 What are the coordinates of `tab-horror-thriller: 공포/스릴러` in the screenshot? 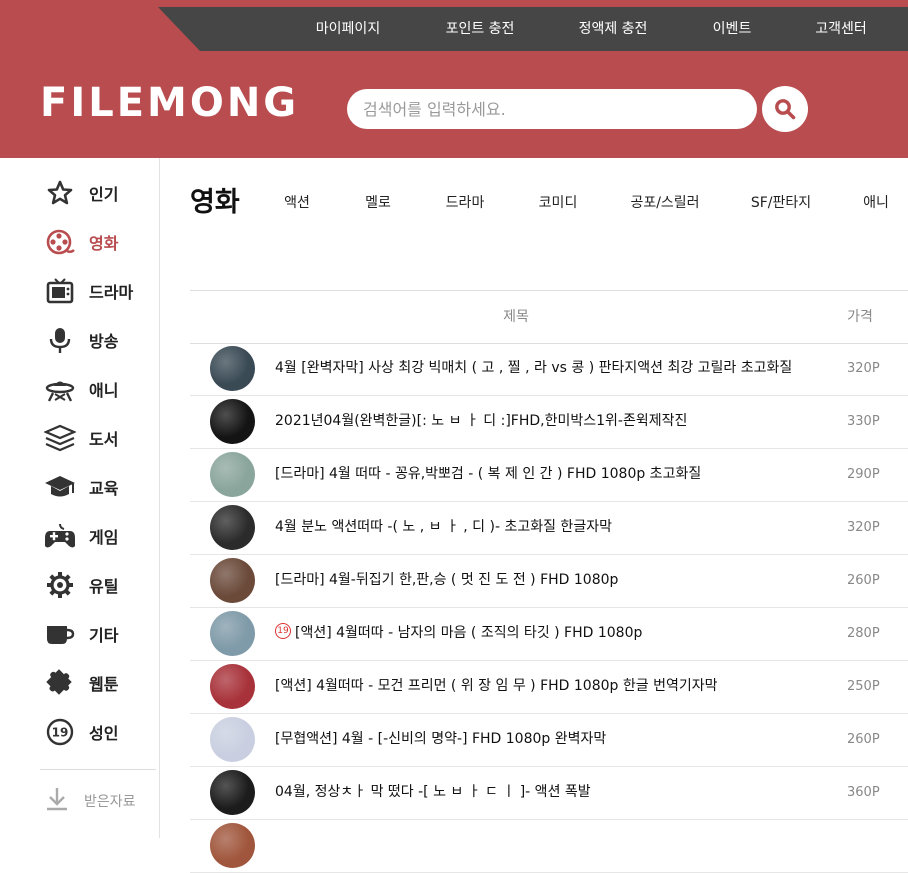 It's located at (664, 202).